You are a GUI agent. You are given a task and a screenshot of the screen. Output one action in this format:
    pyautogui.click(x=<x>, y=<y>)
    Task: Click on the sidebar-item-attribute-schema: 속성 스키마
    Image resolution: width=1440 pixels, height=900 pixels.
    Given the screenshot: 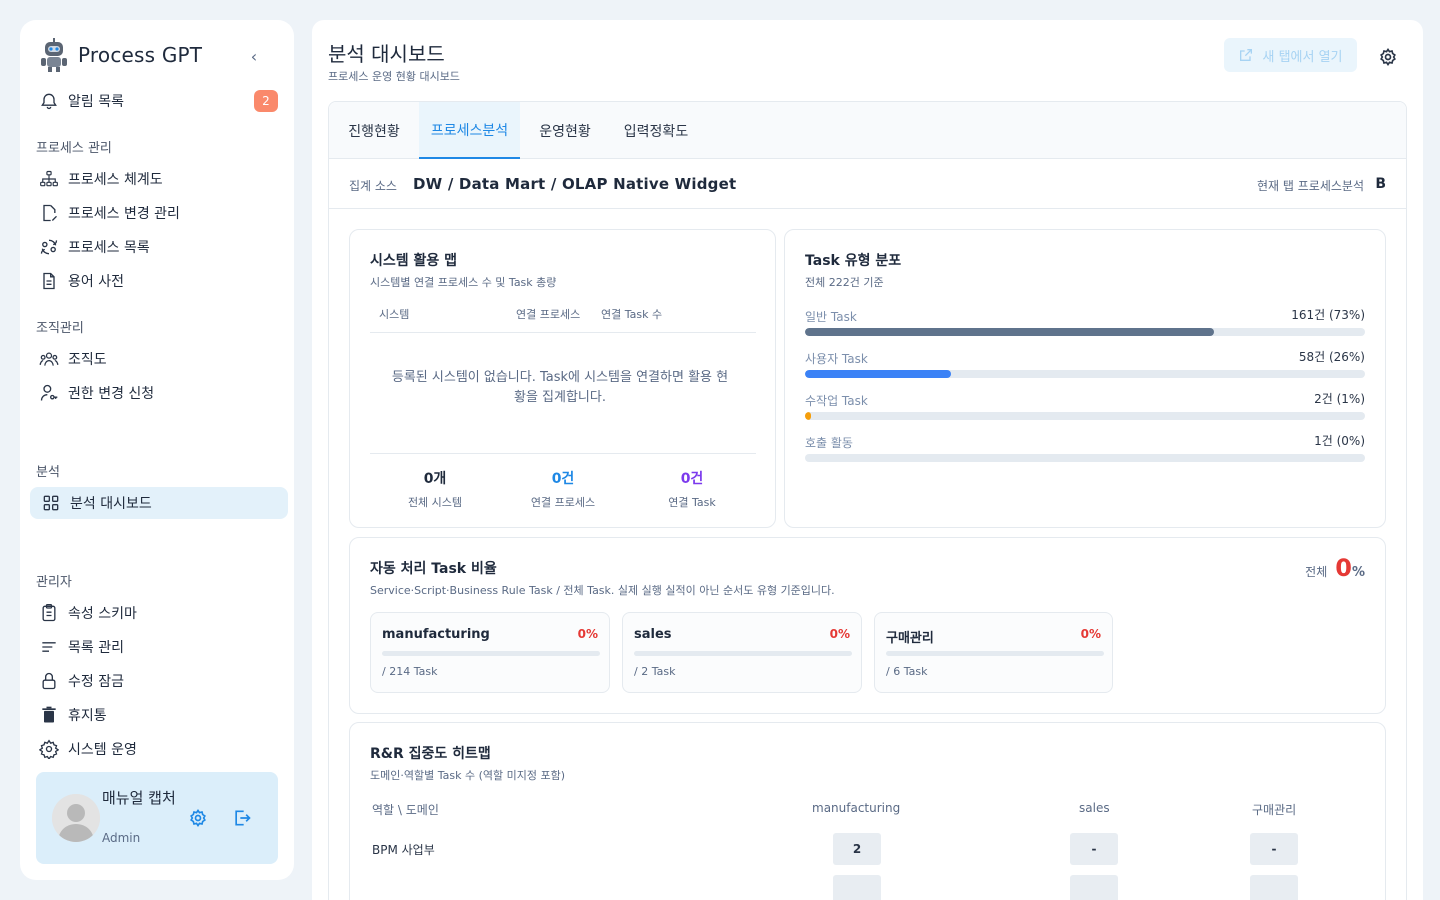 What is the action you would take?
    pyautogui.click(x=158, y=613)
    